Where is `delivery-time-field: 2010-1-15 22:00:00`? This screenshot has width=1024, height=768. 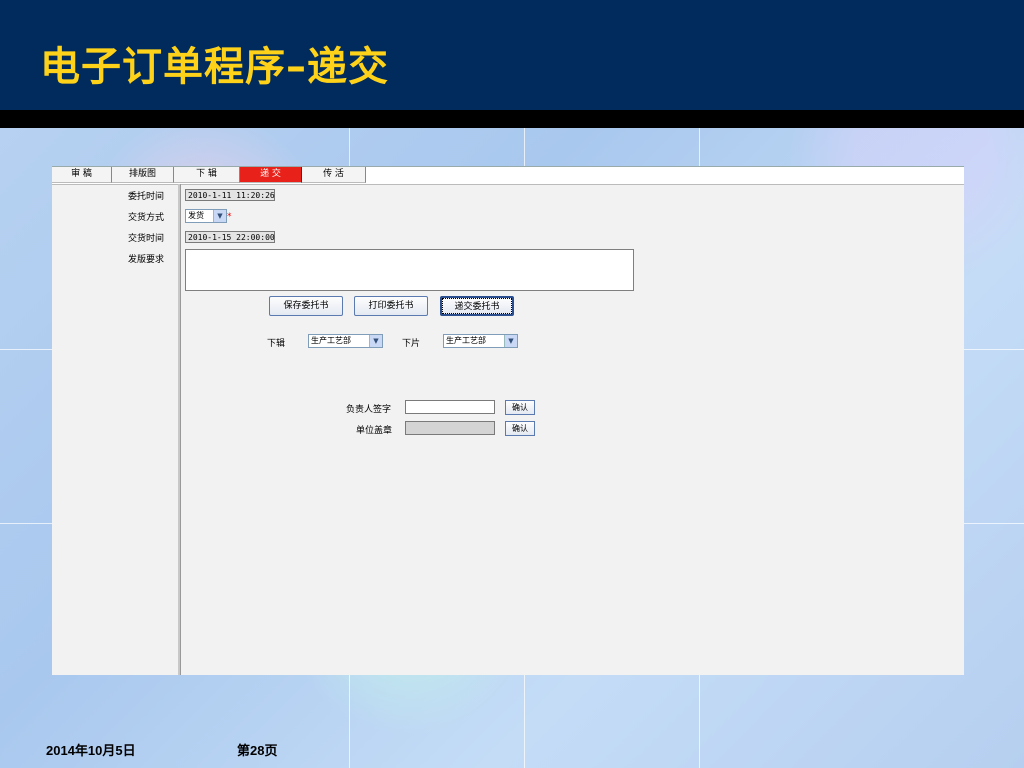 delivery-time-field: 2010-1-15 22:00:00 is located at coordinates (230, 237).